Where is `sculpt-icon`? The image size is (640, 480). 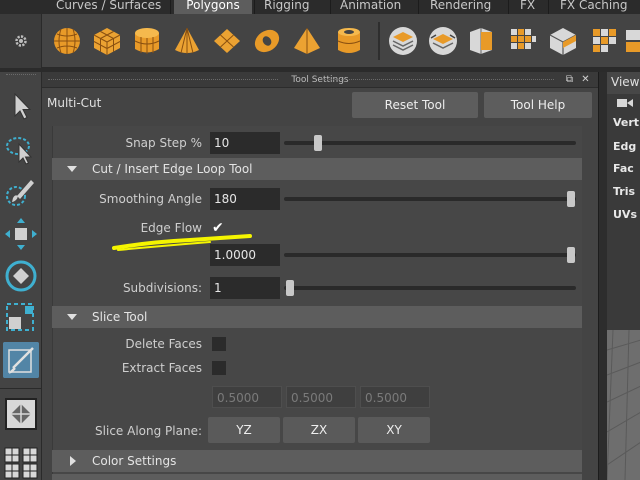
sculpt-icon is located at coordinates (605, 41).